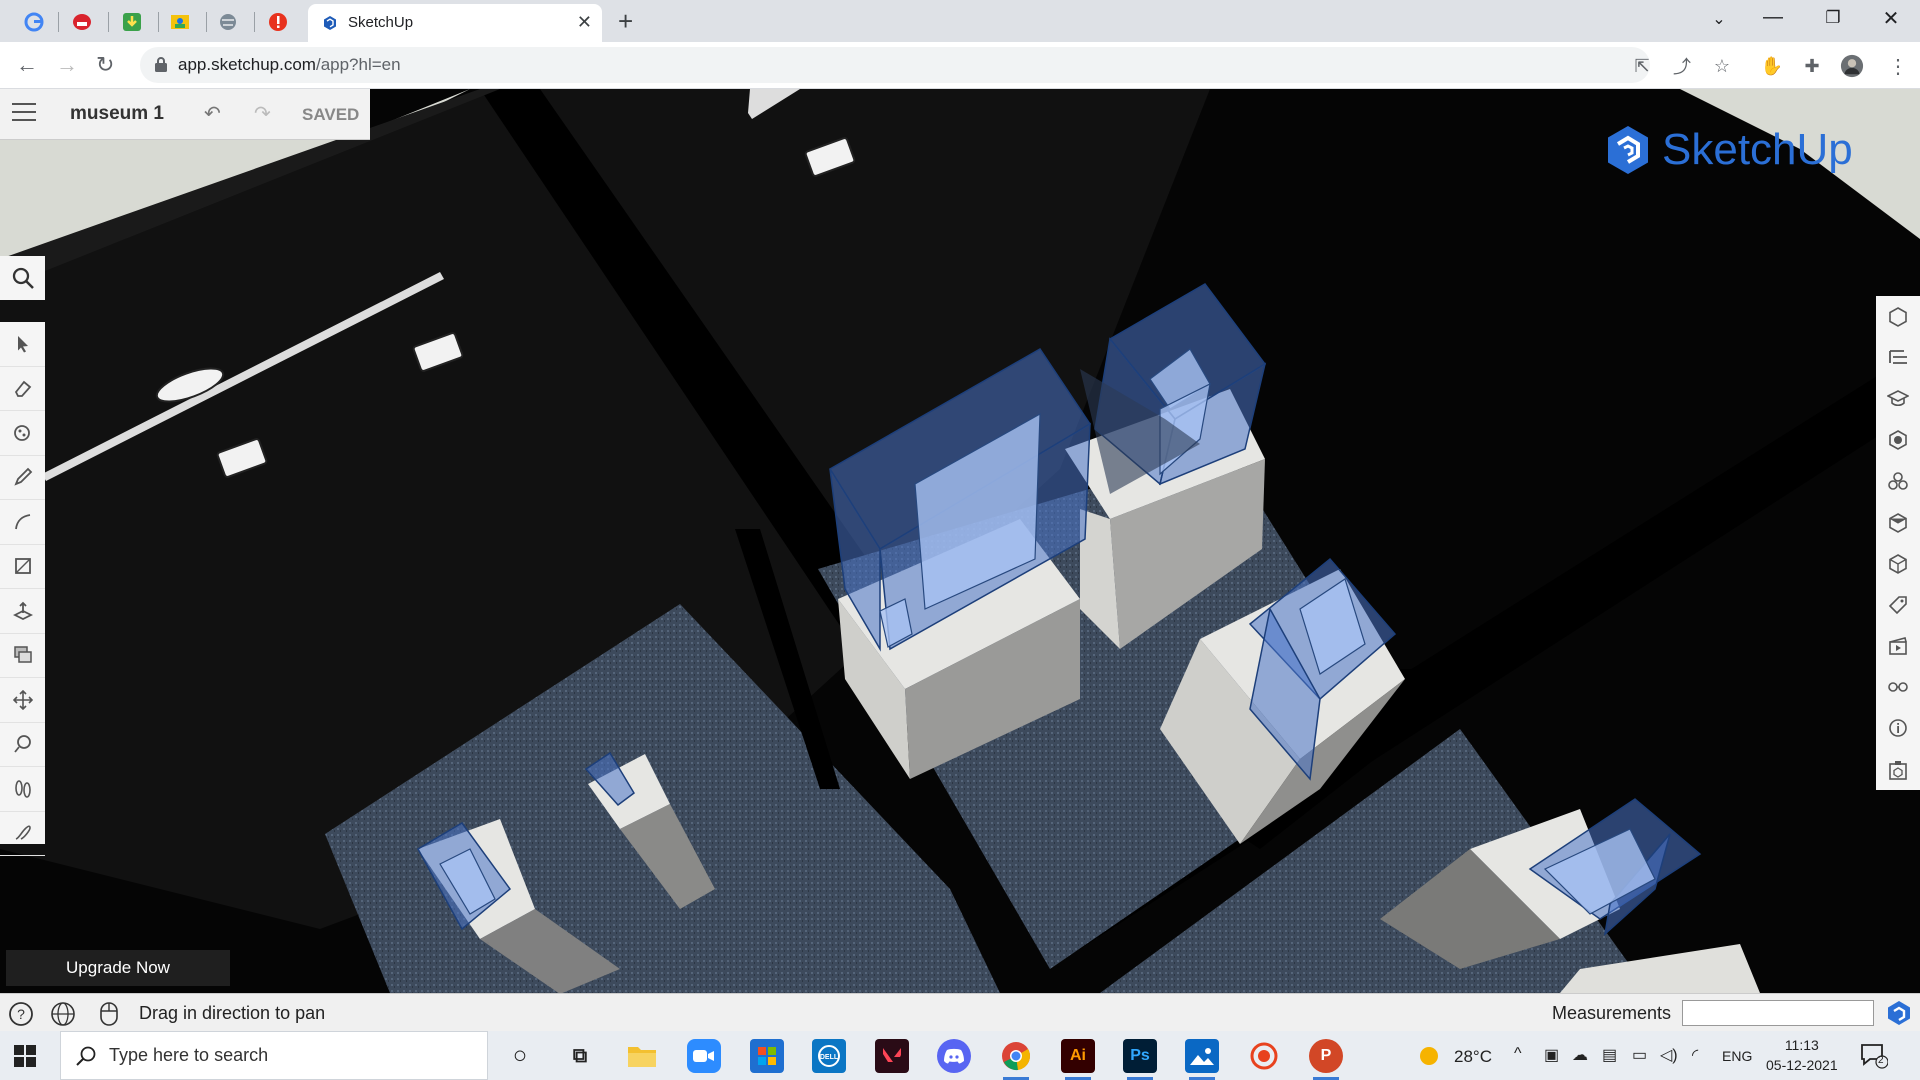 This screenshot has height=1080, width=1920. Describe the element at coordinates (1140, 1059) in the screenshot. I see `photoshop-icon: Ps` at that location.